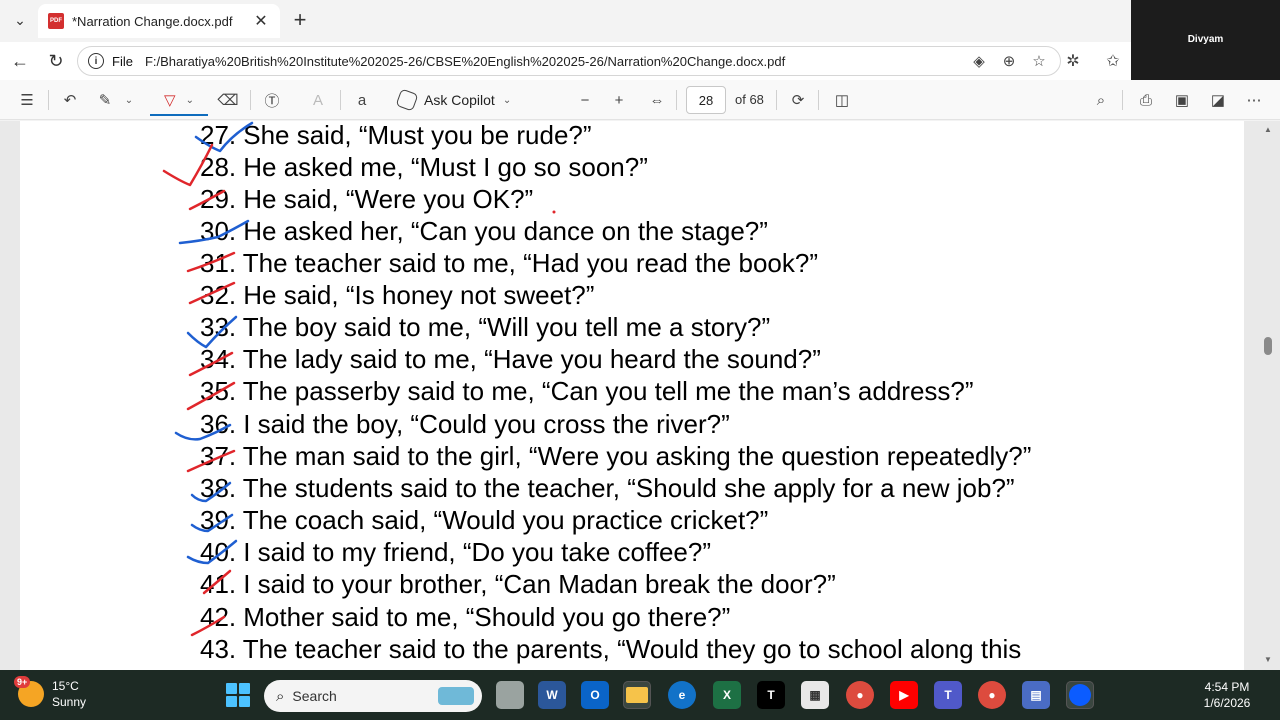 Image resolution: width=1280 pixels, height=720 pixels. What do you see at coordinates (1113, 61) in the screenshot?
I see `favorites-icon: ✩` at bounding box center [1113, 61].